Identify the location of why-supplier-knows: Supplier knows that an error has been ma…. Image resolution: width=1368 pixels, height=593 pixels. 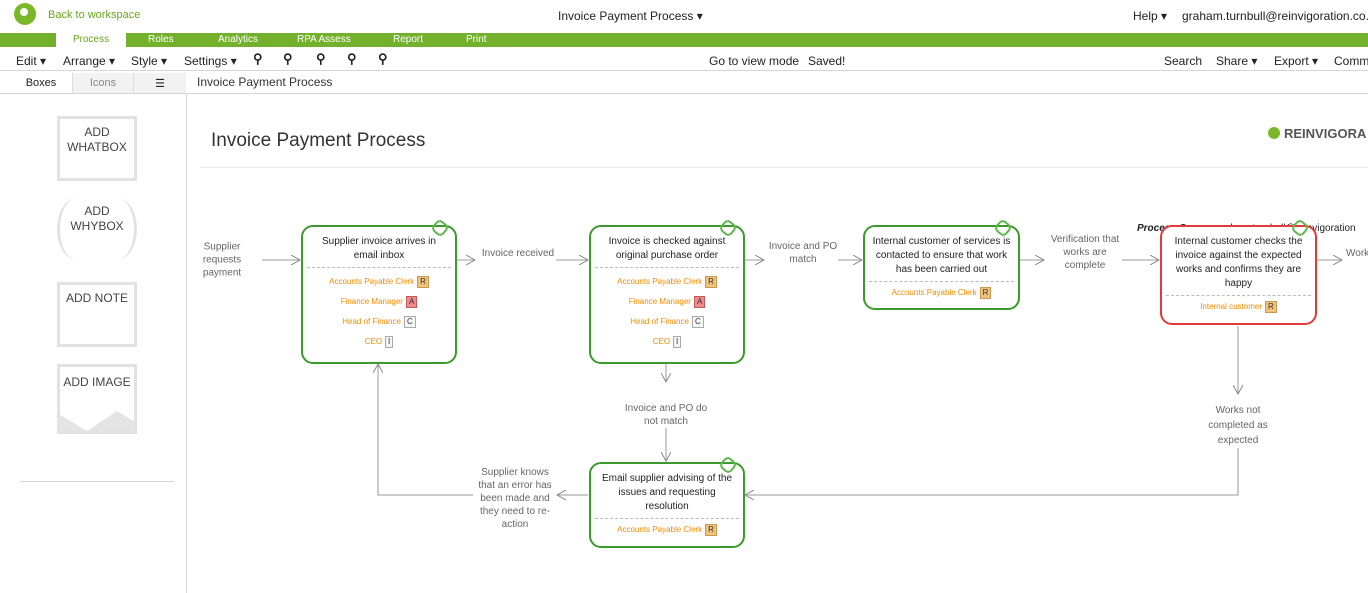
(515, 498).